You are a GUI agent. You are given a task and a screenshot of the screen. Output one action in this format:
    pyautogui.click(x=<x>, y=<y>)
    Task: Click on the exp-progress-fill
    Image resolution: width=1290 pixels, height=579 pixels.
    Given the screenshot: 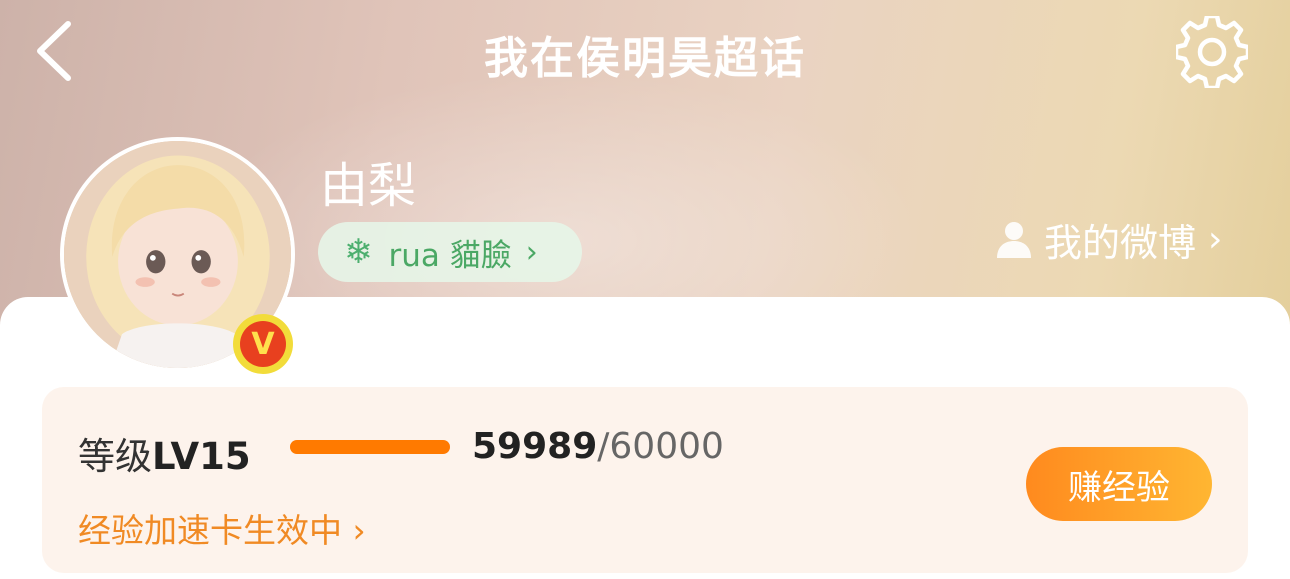 What is the action you would take?
    pyautogui.click(x=370, y=447)
    